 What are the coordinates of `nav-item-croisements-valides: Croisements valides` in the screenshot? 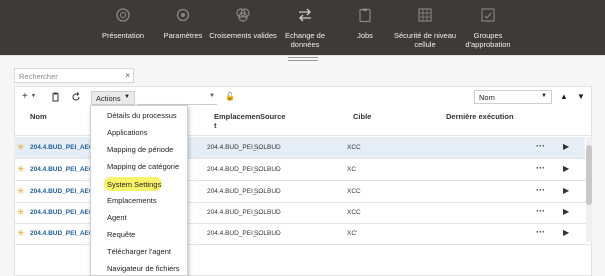 It's located at (243, 27).